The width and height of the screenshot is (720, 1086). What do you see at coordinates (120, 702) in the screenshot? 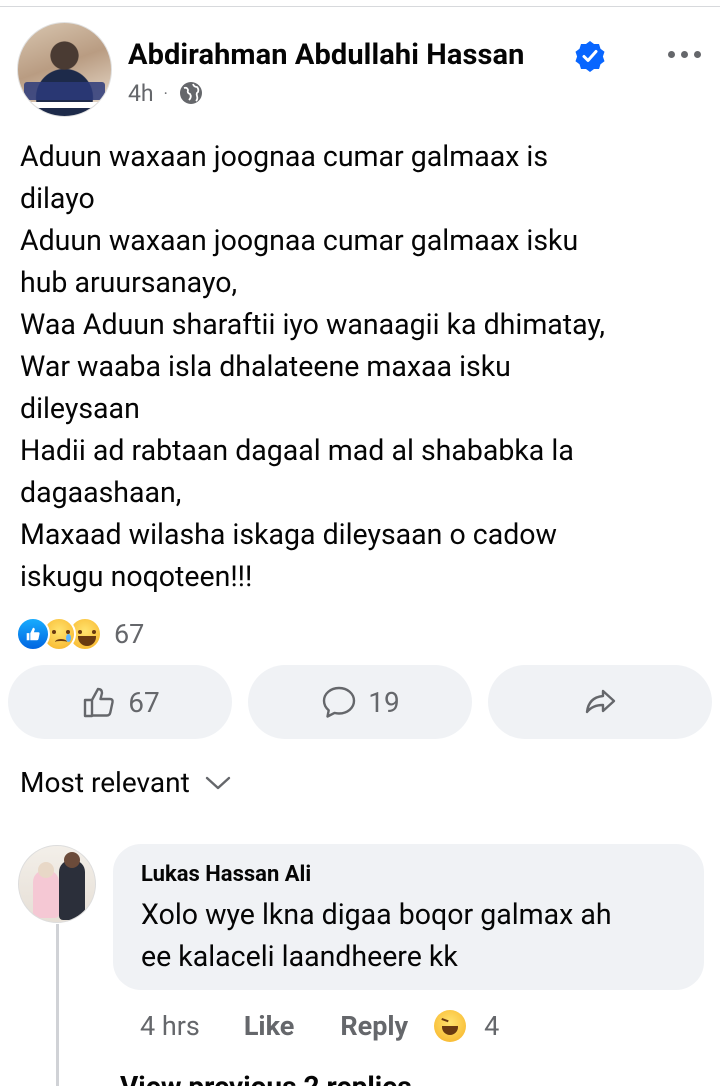
I see `like-button: 67` at bounding box center [120, 702].